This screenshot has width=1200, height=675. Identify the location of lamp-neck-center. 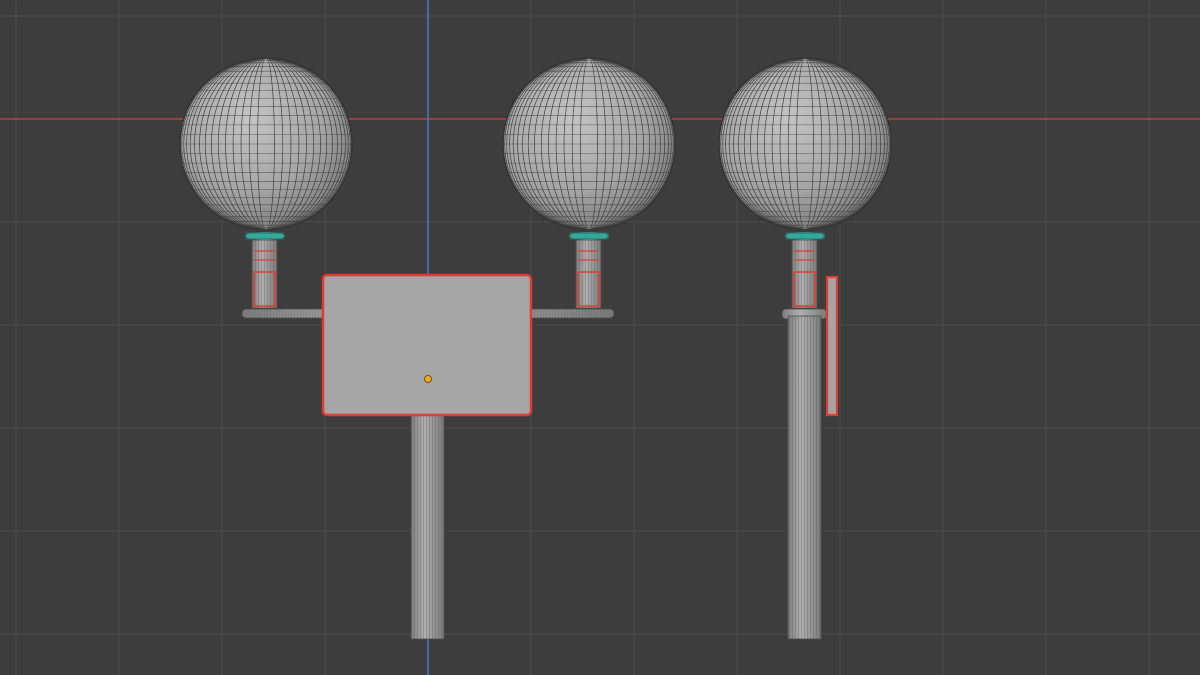
(589, 270).